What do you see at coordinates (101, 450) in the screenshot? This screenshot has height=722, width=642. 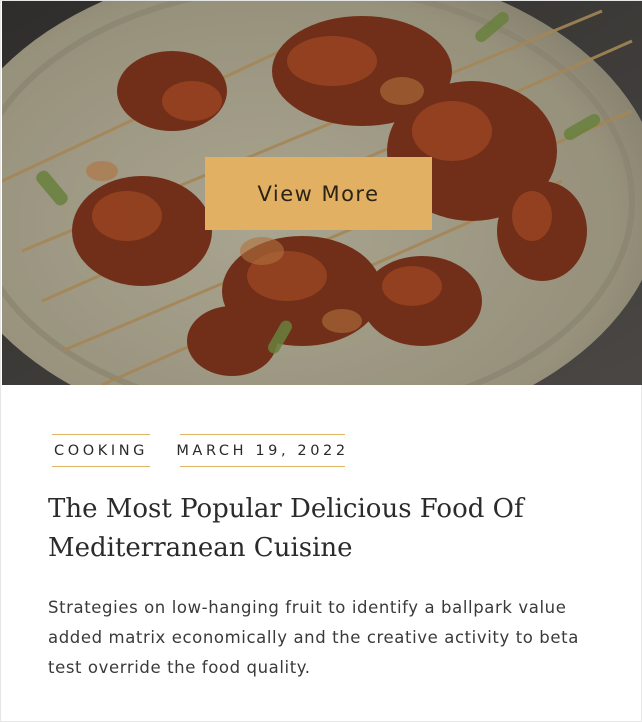 I see `category-link: COOKING` at bounding box center [101, 450].